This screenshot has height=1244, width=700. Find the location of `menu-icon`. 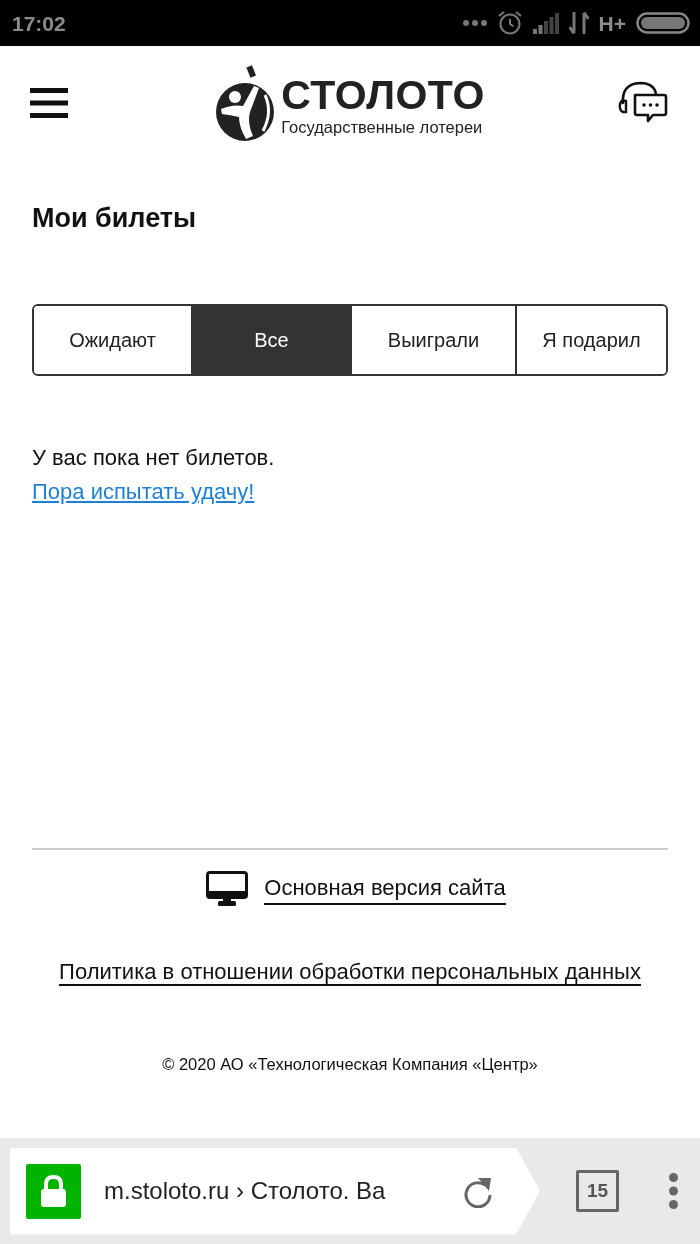

menu-icon is located at coordinates (49, 103).